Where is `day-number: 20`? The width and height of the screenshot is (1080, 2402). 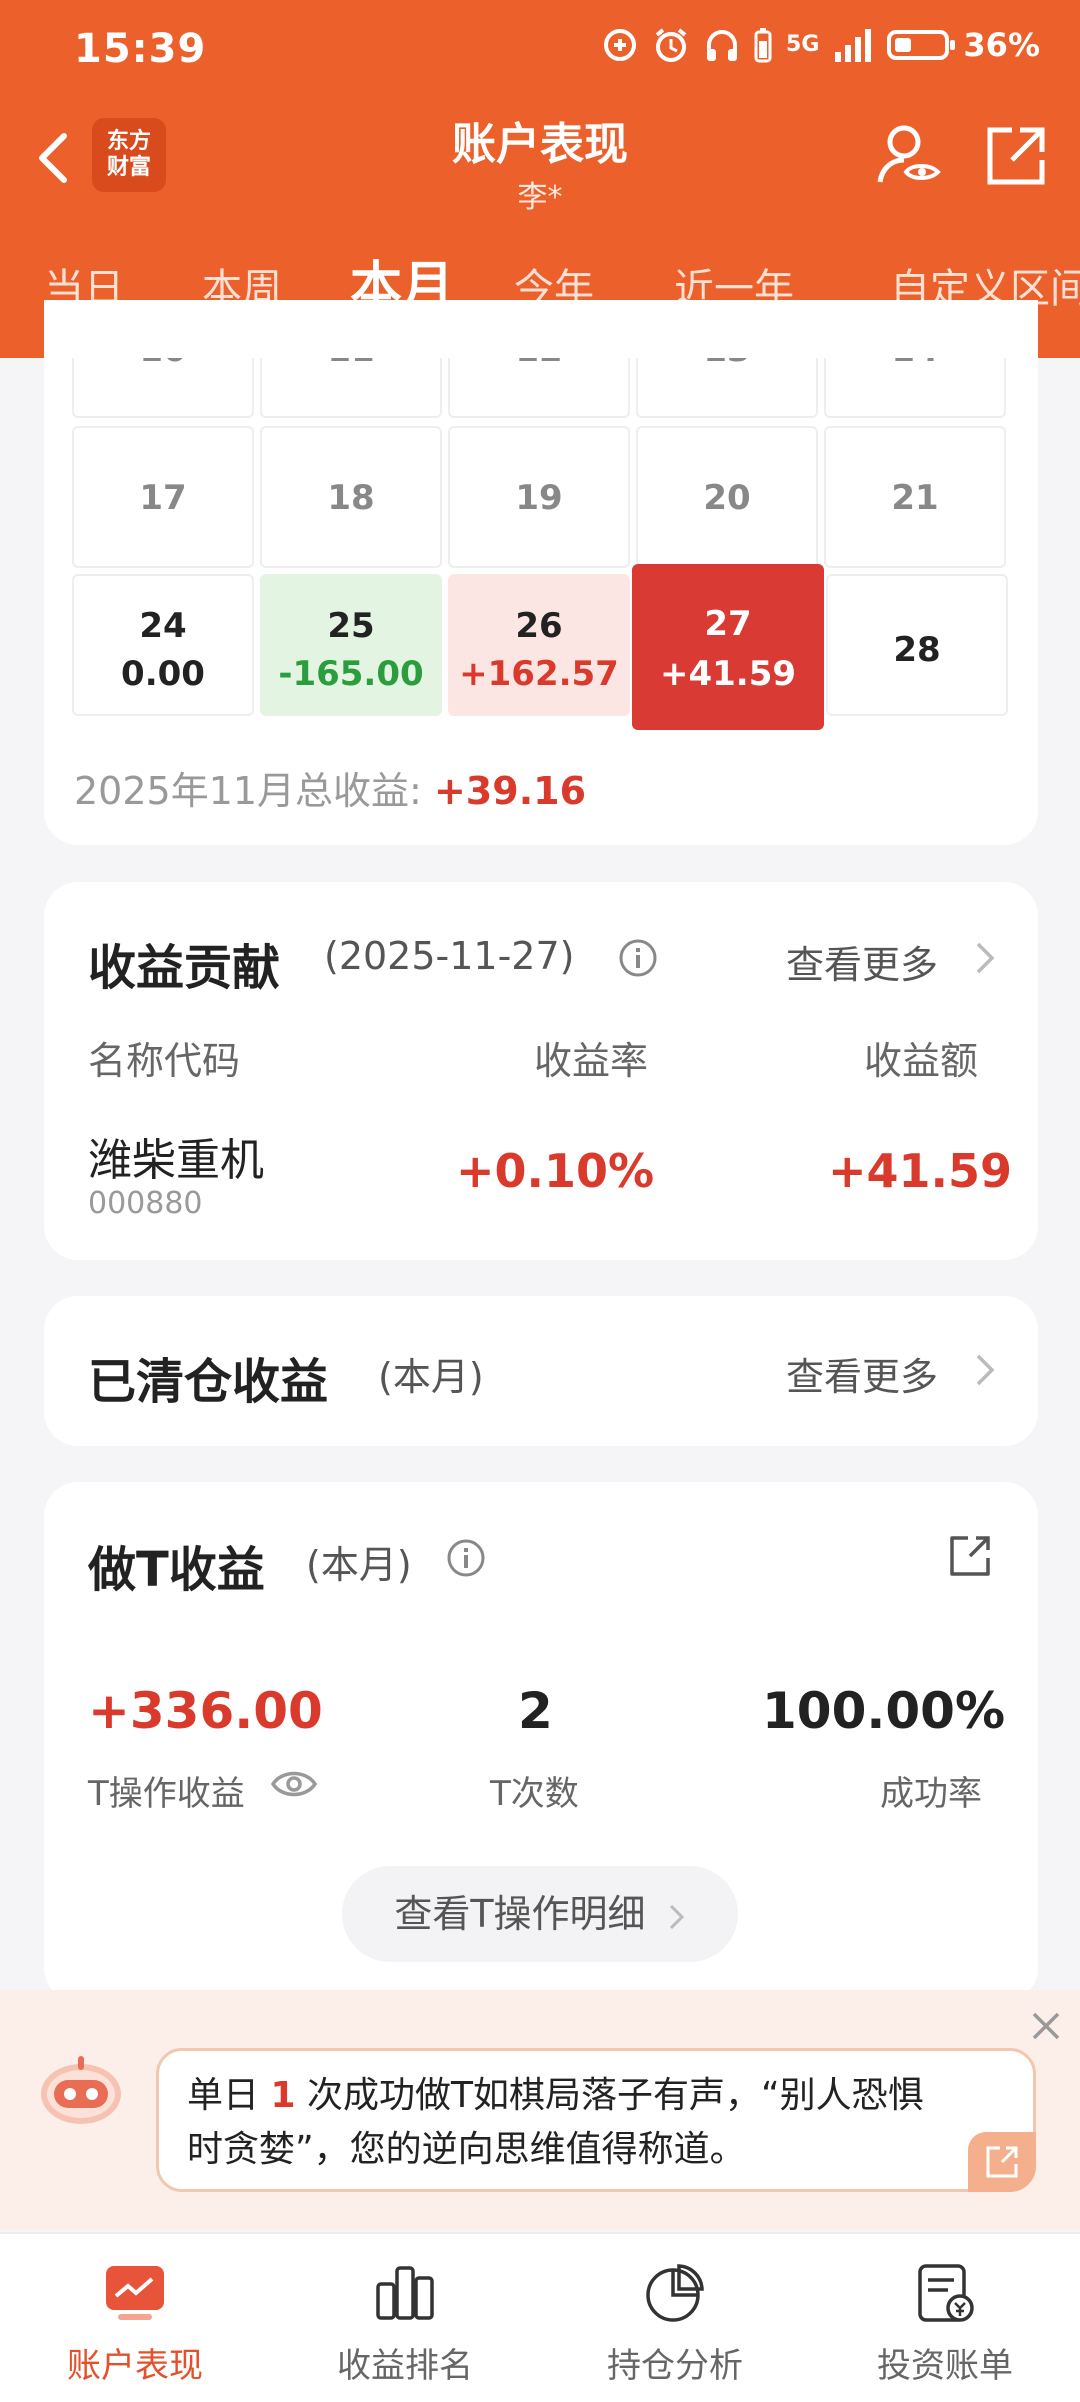
day-number: 20 is located at coordinates (727, 498).